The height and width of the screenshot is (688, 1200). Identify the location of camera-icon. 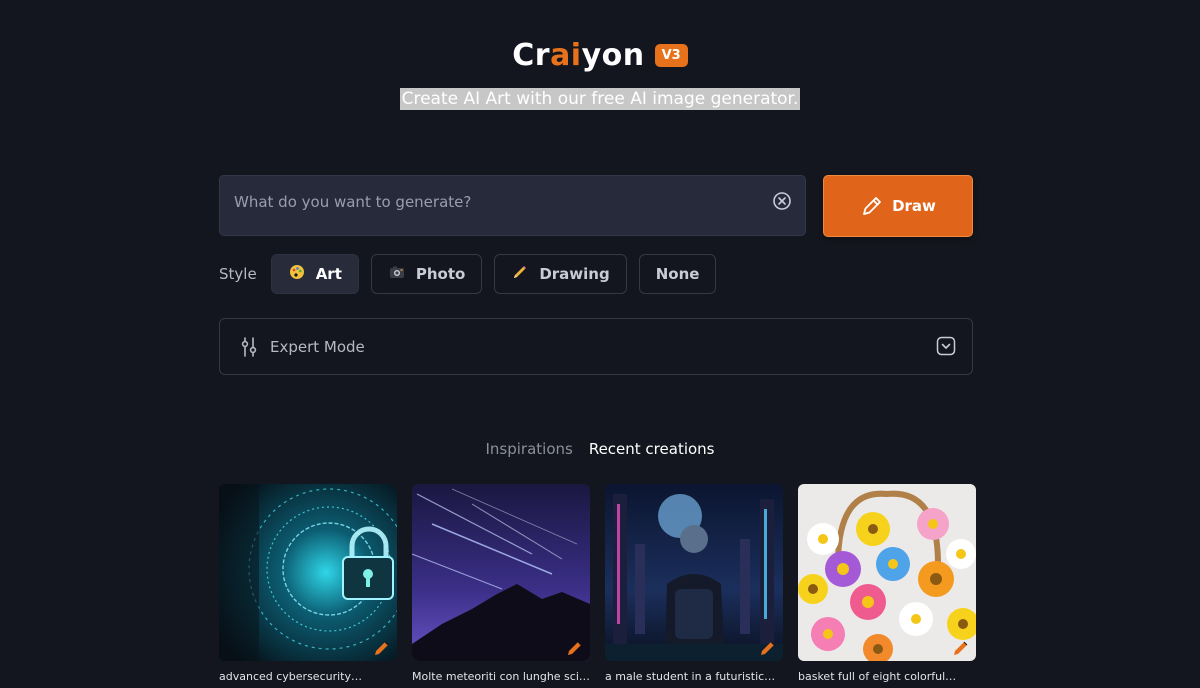
(397, 274).